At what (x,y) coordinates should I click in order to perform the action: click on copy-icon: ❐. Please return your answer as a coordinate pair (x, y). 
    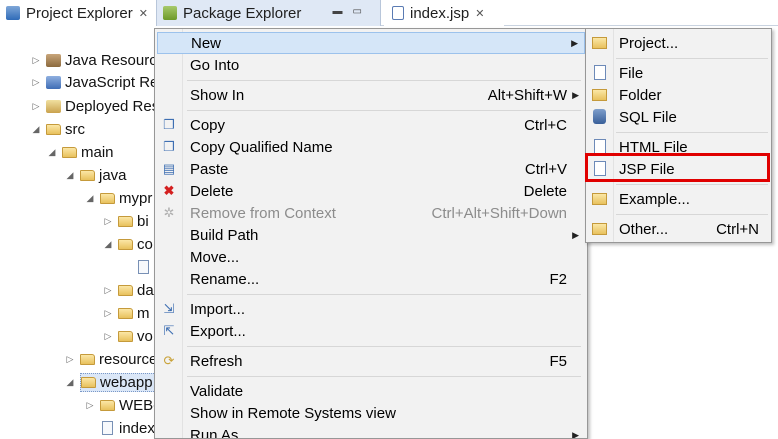
    Looking at the image, I should click on (169, 124).